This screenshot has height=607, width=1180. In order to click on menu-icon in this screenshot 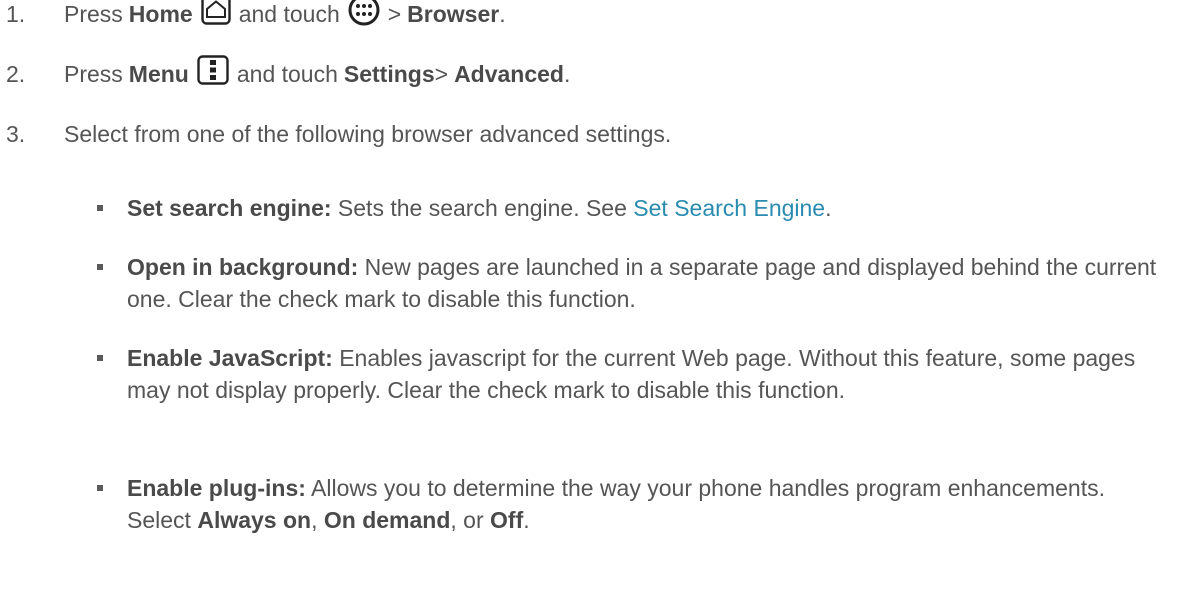, I will do `click(213, 74)`.